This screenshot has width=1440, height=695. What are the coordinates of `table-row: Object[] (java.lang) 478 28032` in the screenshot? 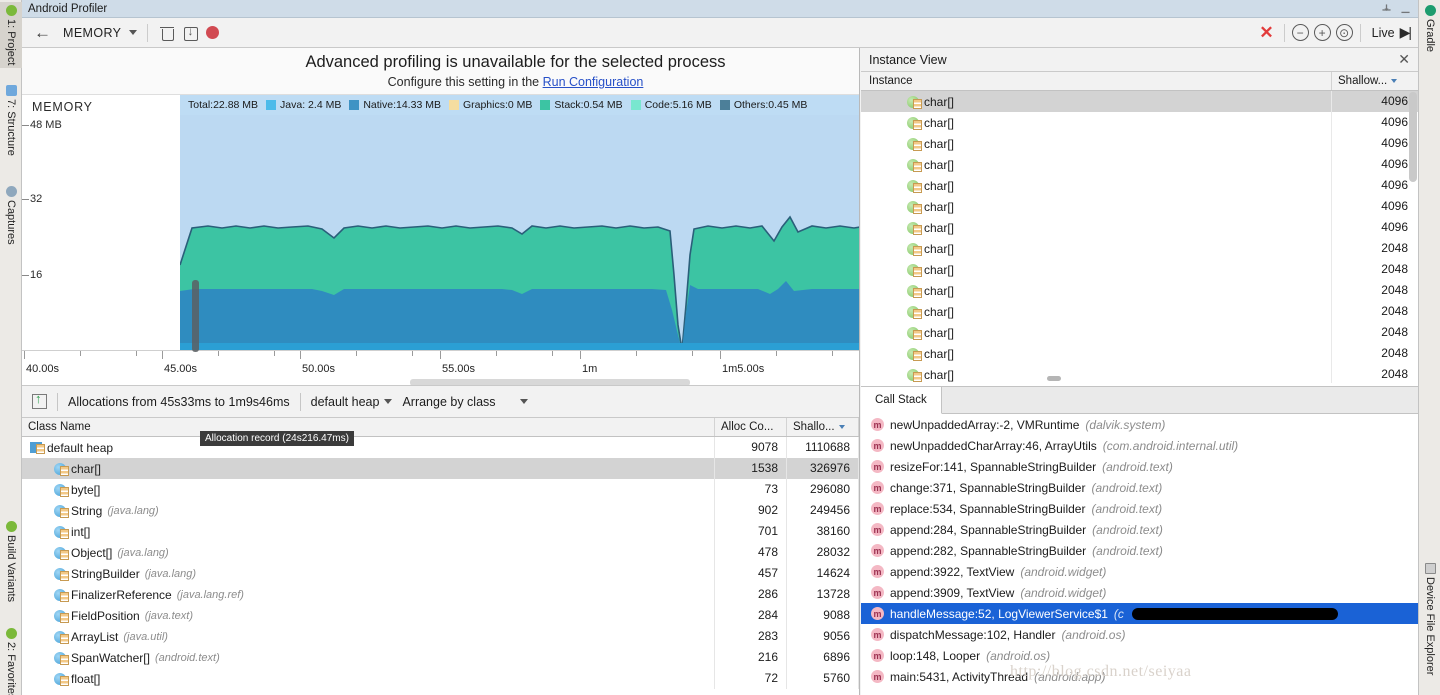 It's located at (440, 552).